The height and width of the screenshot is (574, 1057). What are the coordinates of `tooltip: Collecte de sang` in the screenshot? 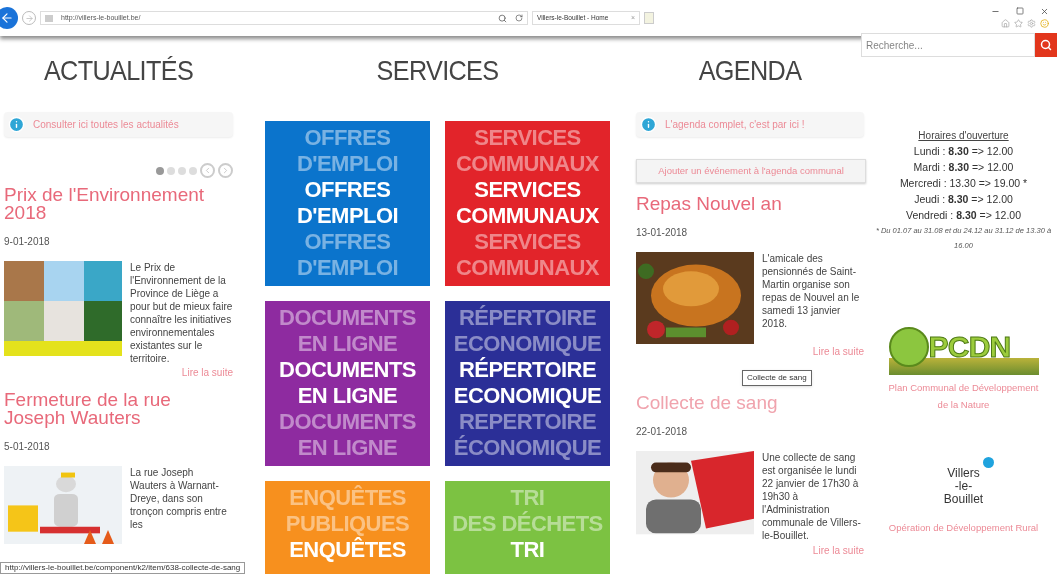 It's located at (777, 378).